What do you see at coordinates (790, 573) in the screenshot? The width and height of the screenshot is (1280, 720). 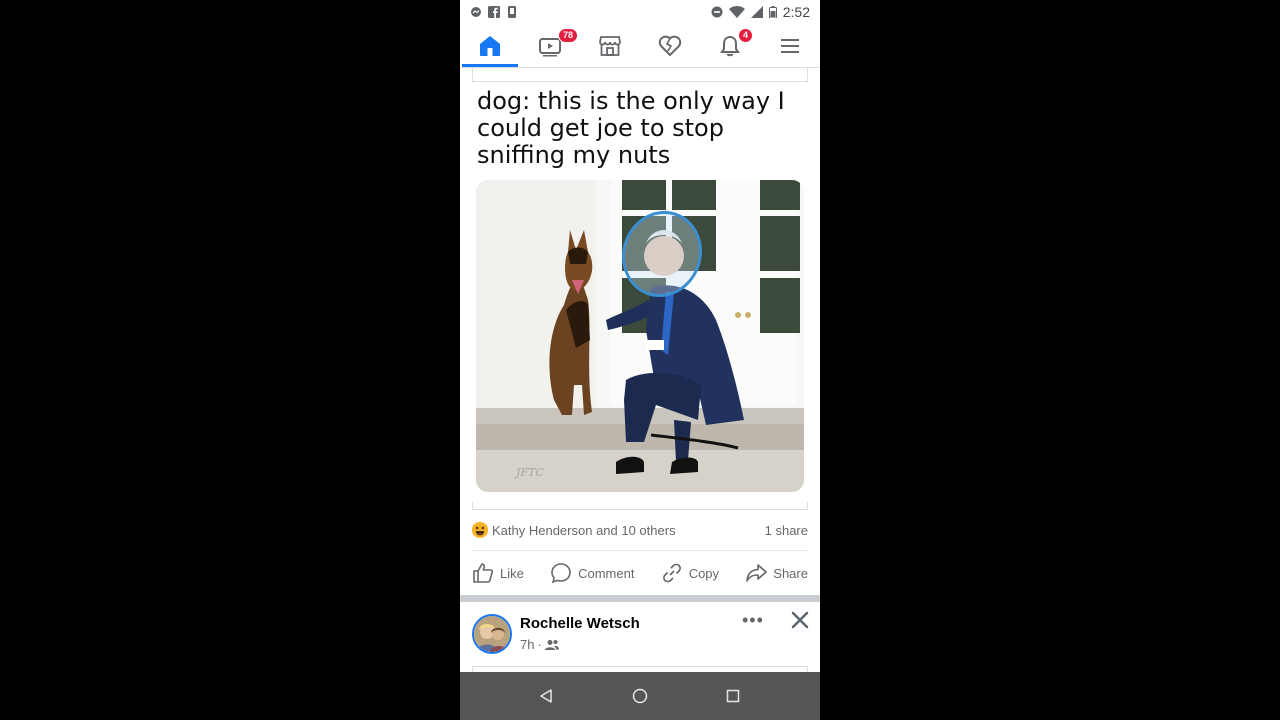 I see `share-label: Share` at bounding box center [790, 573].